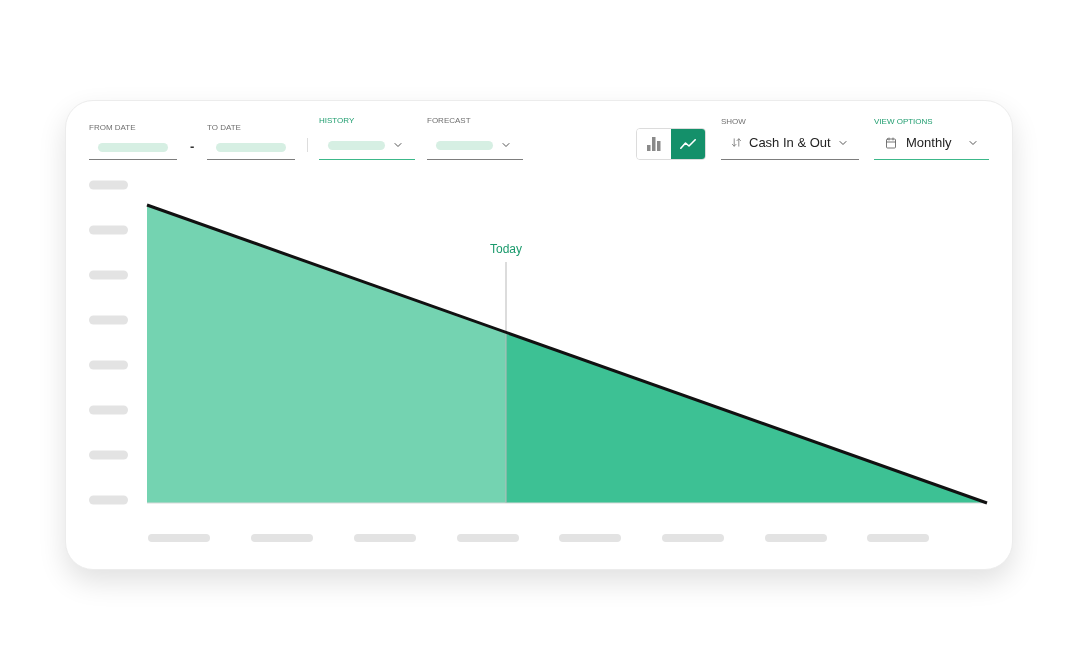 The width and height of the screenshot is (1080, 670). I want to click on field-label: SHOW, so click(734, 122).